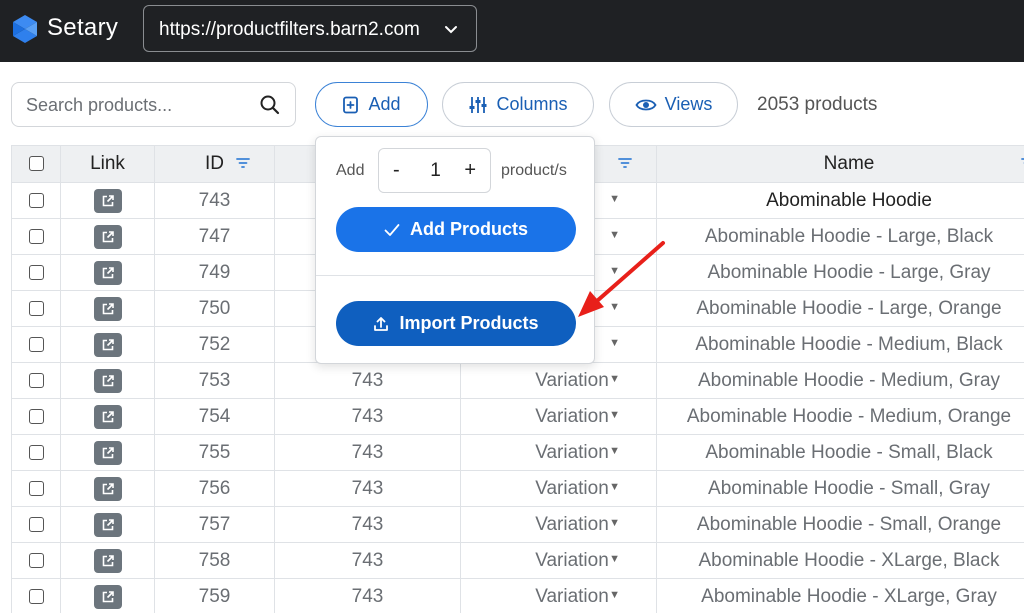  Describe the element at coordinates (214, 236) in the screenshot. I see `row-id: 747` at that location.